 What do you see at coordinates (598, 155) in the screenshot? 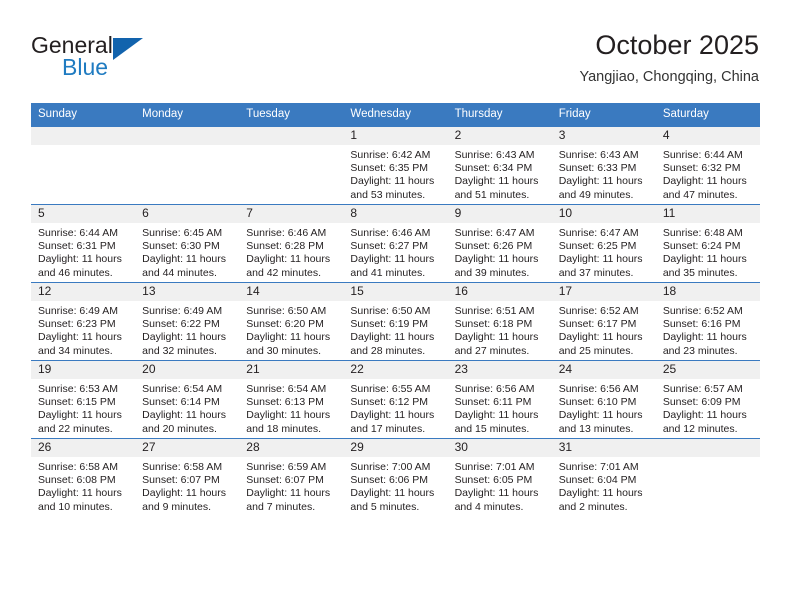
I see `sunrise-text: Sunrise: 6:43 AM` at bounding box center [598, 155].